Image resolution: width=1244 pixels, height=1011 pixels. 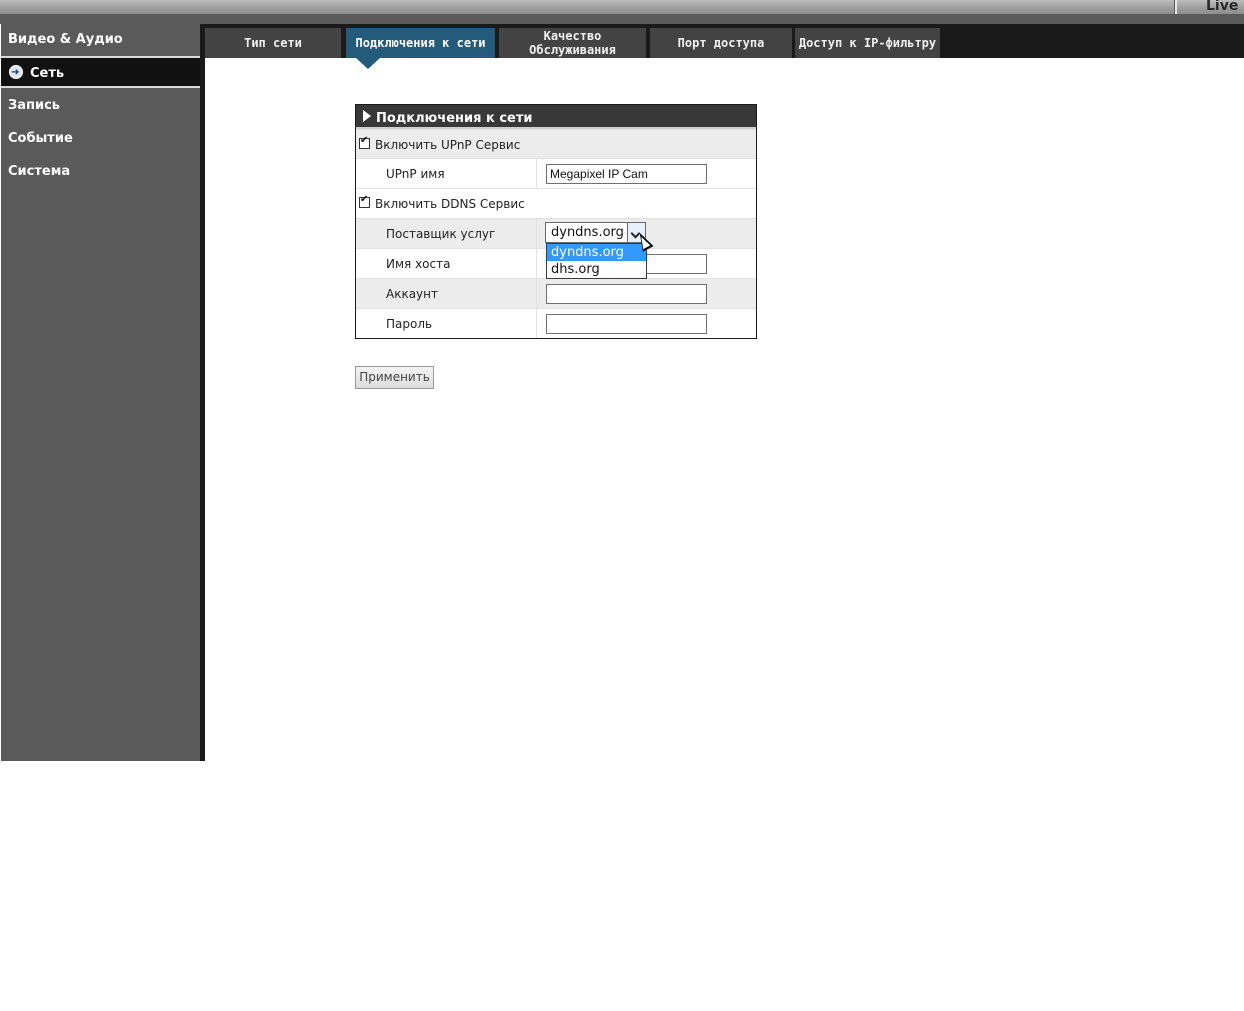 I want to click on password-row: Пароль, so click(x=556, y=323).